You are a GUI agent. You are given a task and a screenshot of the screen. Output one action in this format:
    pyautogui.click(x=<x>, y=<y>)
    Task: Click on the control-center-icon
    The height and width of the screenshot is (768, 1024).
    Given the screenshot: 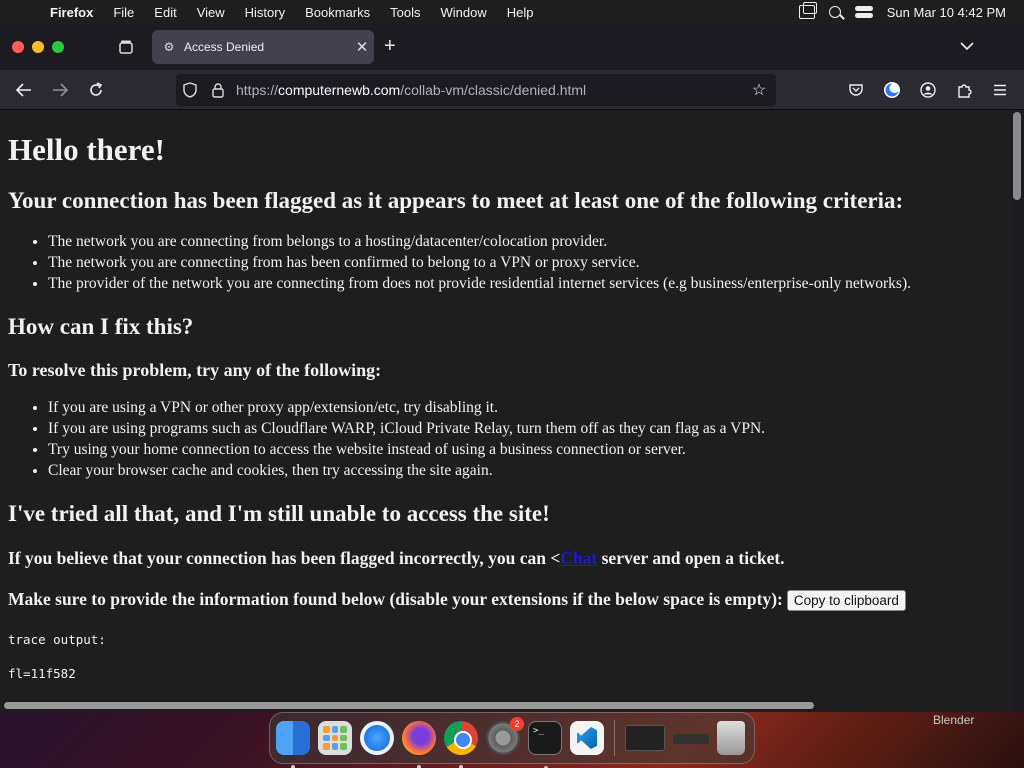 What is the action you would take?
    pyautogui.click(x=863, y=12)
    